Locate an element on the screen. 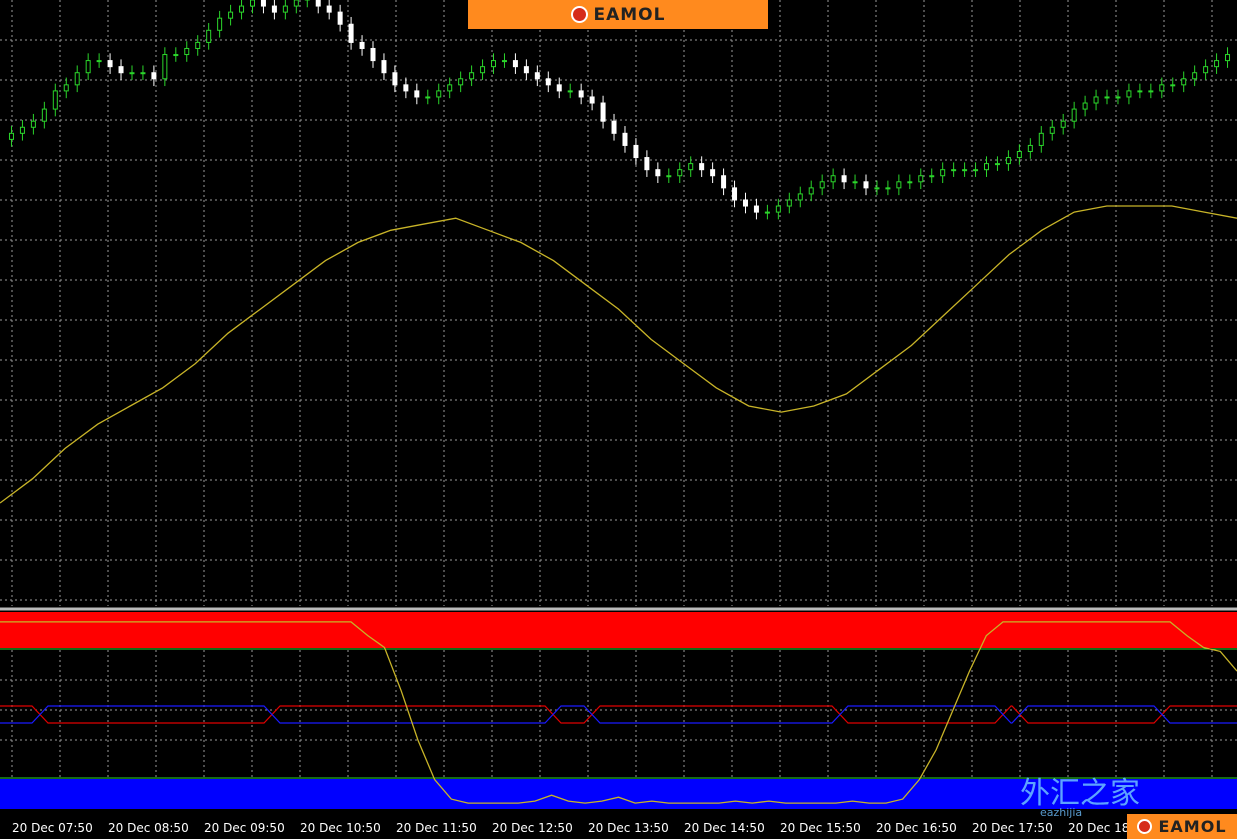 This screenshot has height=839, width=1237. x-tick-label: 20 Dec 18: is located at coordinates (1100, 828).